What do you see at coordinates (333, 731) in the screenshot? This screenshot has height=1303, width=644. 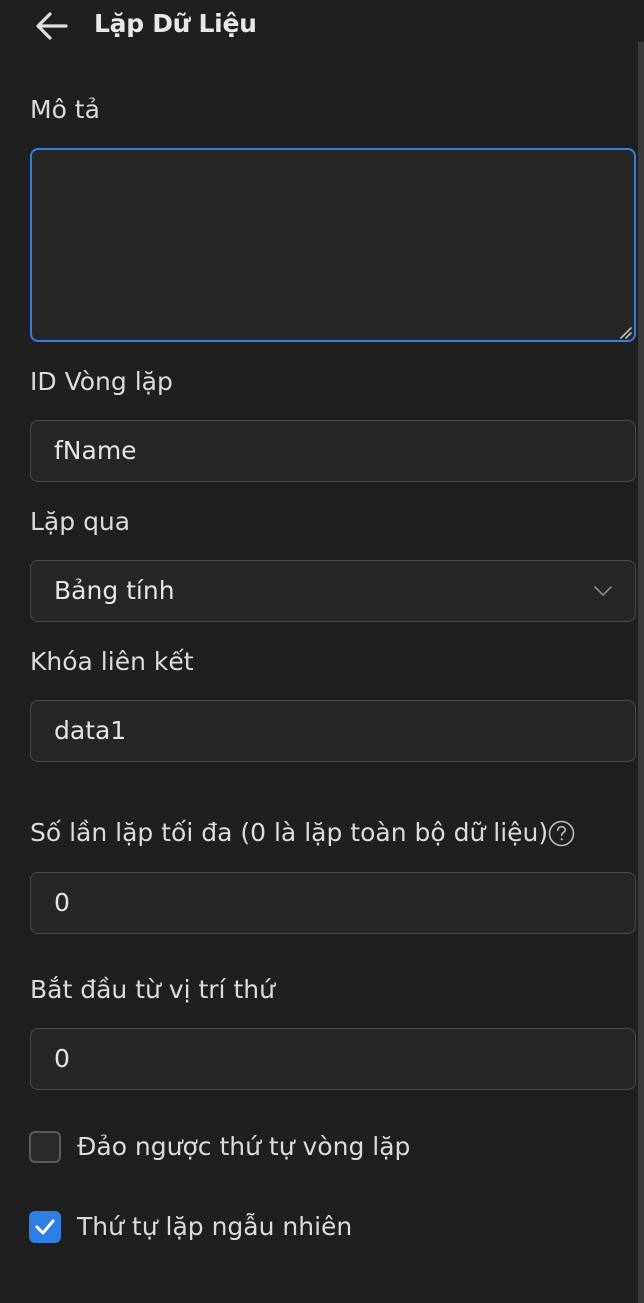 I see `link-key-input: data1` at bounding box center [333, 731].